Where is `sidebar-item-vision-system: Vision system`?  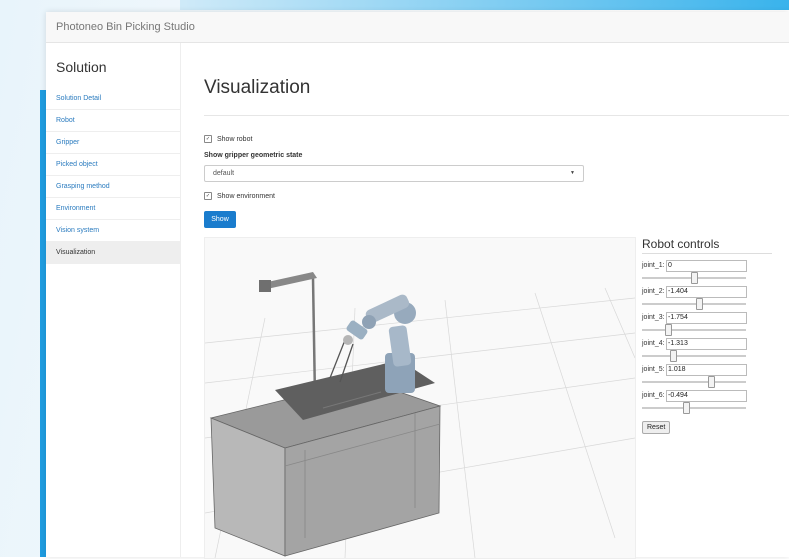
sidebar-item-vision-system: Vision system is located at coordinates (113, 231).